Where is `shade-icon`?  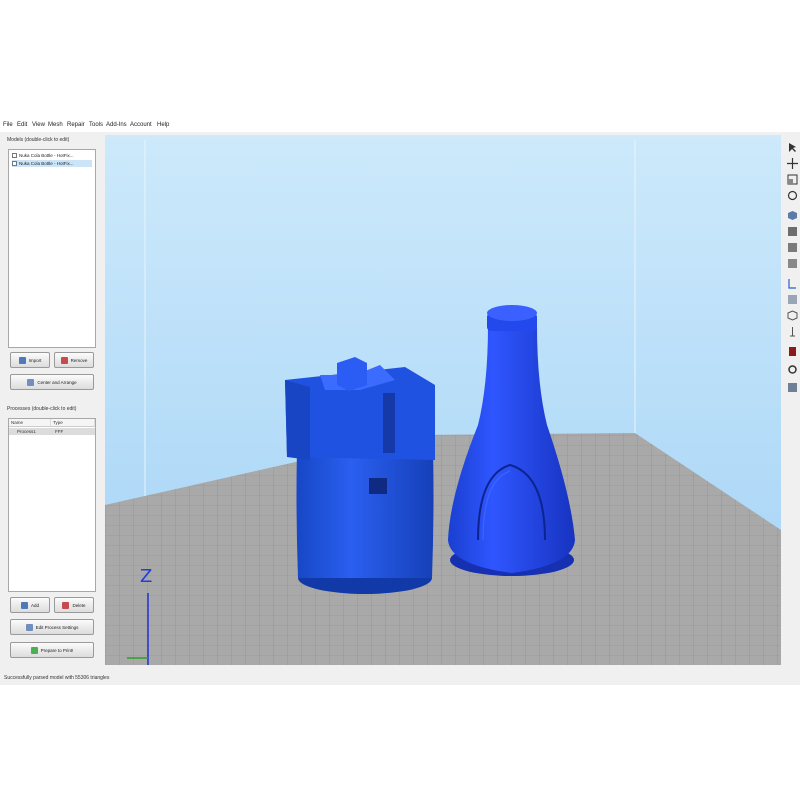 shade-icon is located at coordinates (792, 330).